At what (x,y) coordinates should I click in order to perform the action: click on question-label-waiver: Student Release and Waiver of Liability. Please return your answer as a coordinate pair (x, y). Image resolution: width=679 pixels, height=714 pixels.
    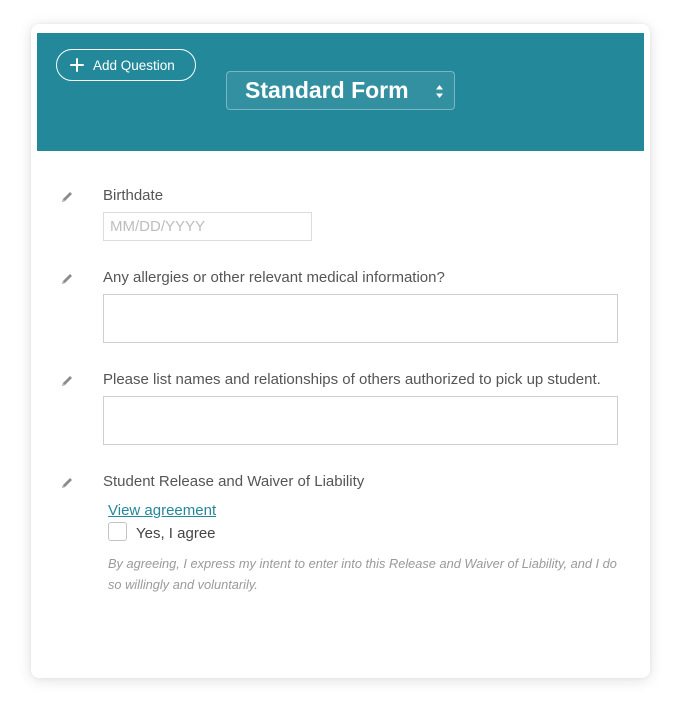
    Looking at the image, I should click on (234, 481).